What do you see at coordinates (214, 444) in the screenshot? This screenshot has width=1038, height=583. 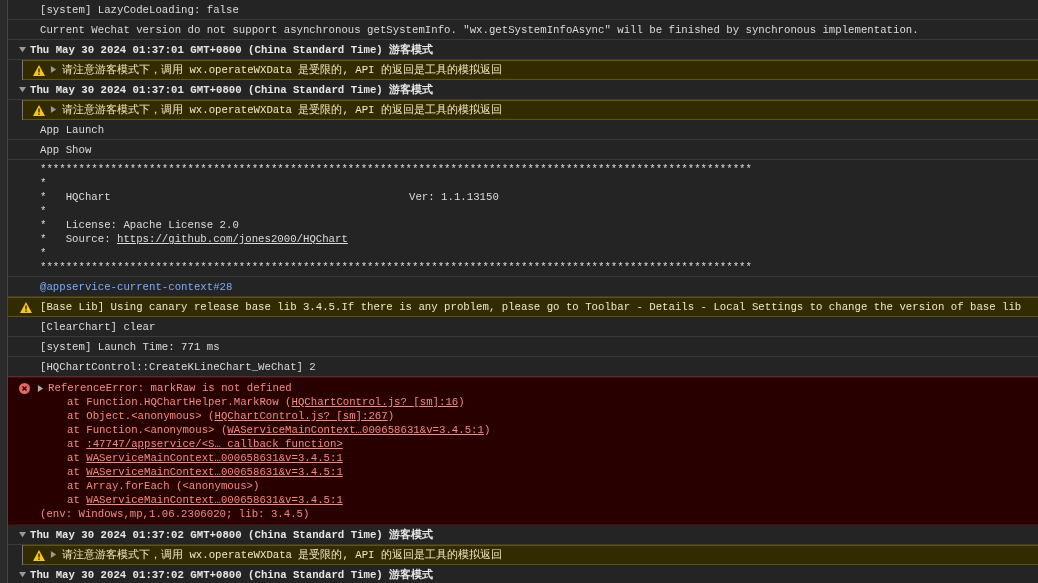 I see `stack-link: :47747/appservice/<S… callback function>` at bounding box center [214, 444].